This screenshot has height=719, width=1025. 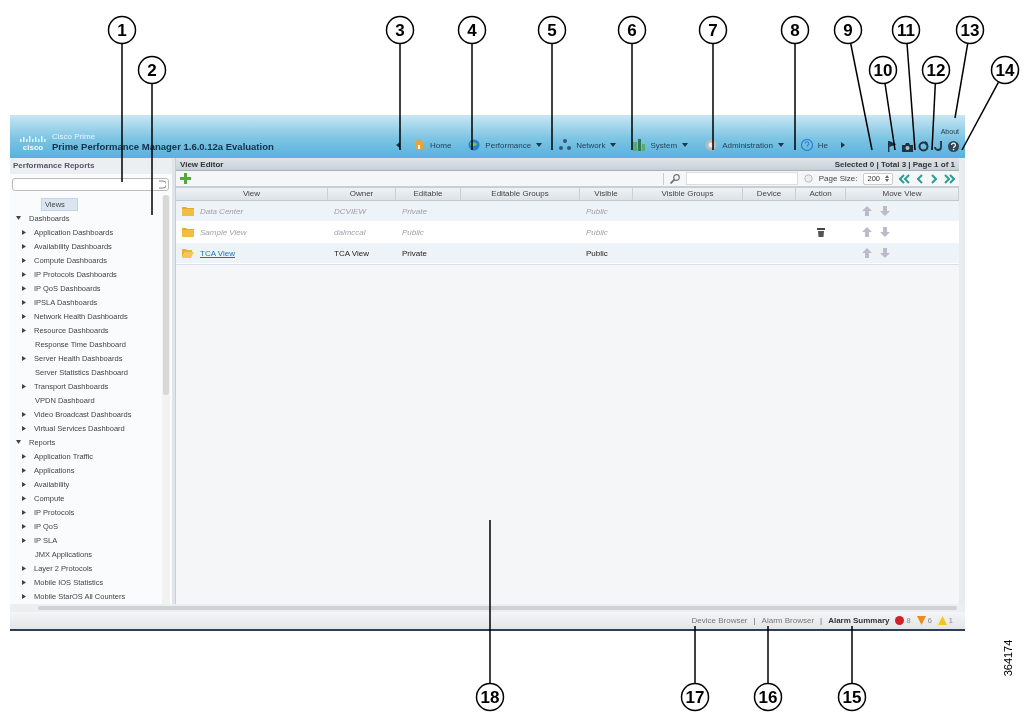 I want to click on status-link: Device Browser, so click(x=719, y=620).